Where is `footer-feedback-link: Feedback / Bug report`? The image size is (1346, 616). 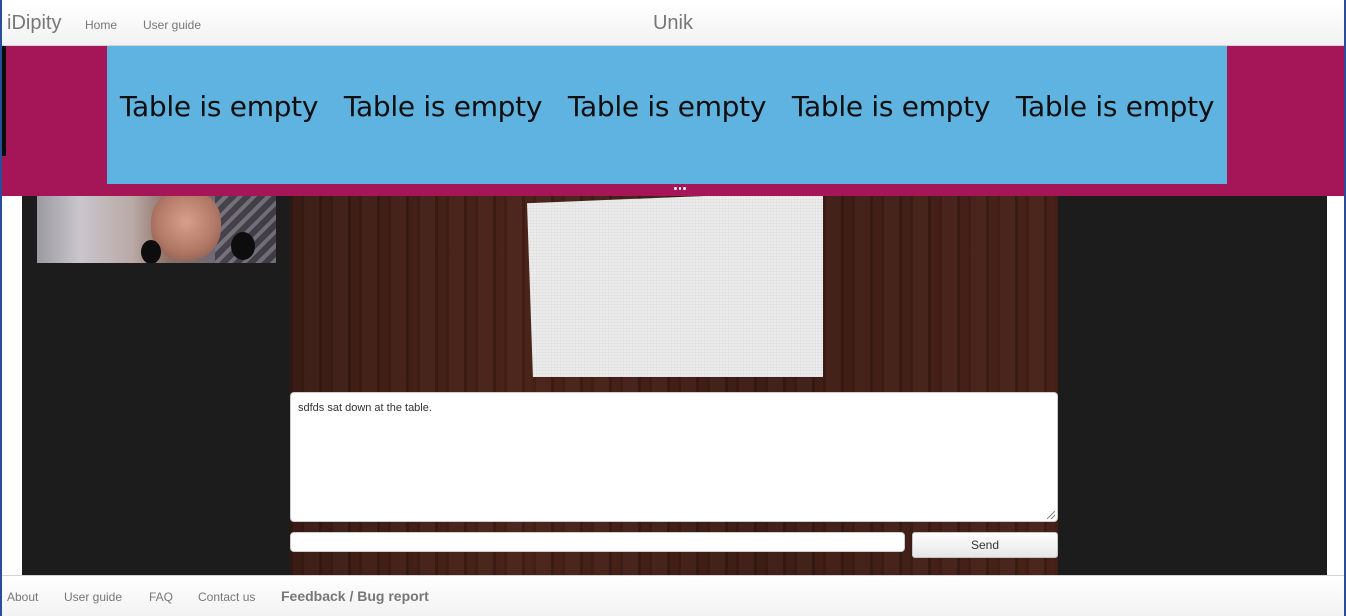
footer-feedback-link: Feedback / Bug report is located at coordinates (355, 596).